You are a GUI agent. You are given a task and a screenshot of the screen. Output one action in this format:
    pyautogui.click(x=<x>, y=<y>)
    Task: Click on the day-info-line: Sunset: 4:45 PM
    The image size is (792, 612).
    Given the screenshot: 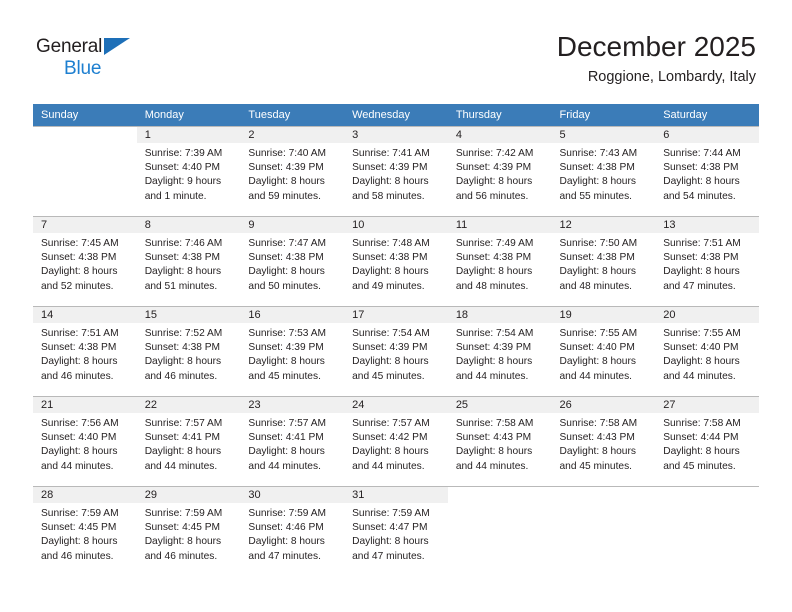 What is the action you would take?
    pyautogui.click(x=79, y=528)
    